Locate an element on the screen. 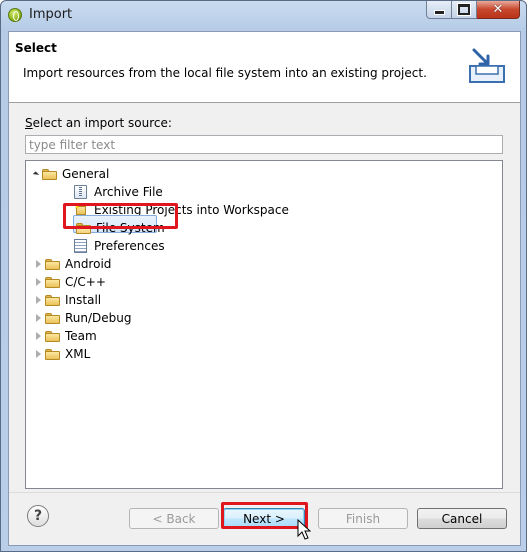  tree-item-label: Archive File is located at coordinates (128, 192).